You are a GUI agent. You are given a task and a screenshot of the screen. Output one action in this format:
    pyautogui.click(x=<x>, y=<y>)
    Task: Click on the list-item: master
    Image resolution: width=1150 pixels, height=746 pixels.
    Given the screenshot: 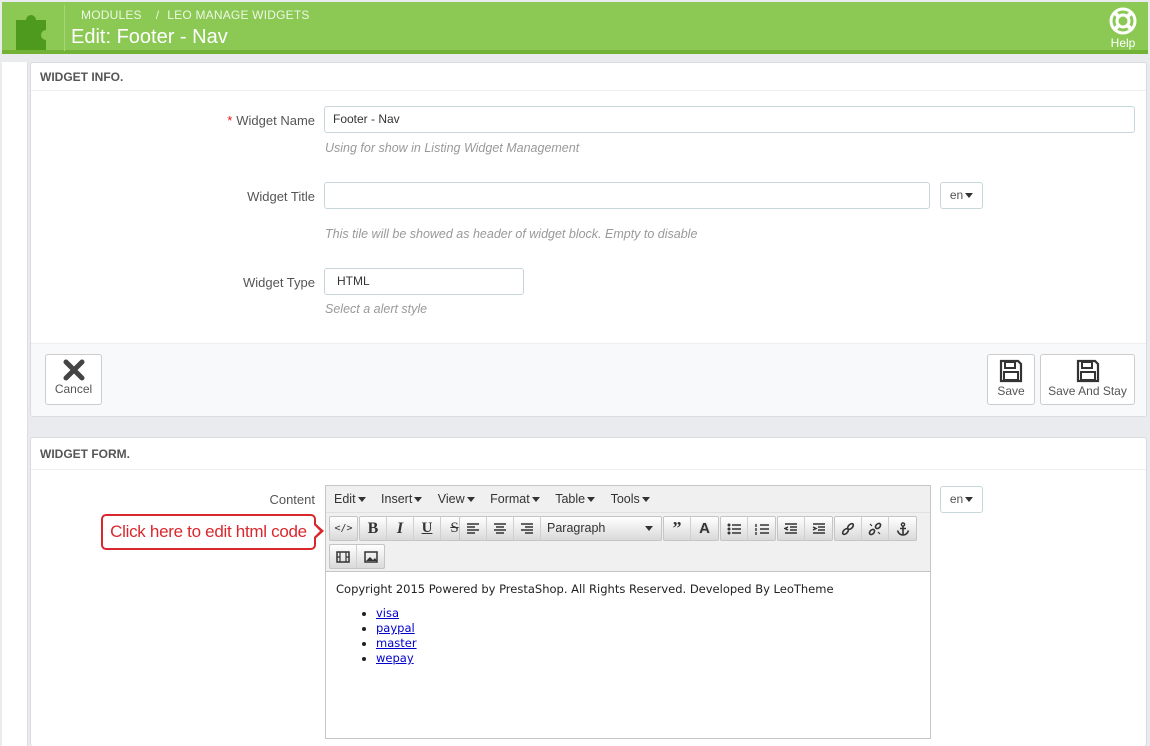 What is the action you would take?
    pyautogui.click(x=648, y=643)
    